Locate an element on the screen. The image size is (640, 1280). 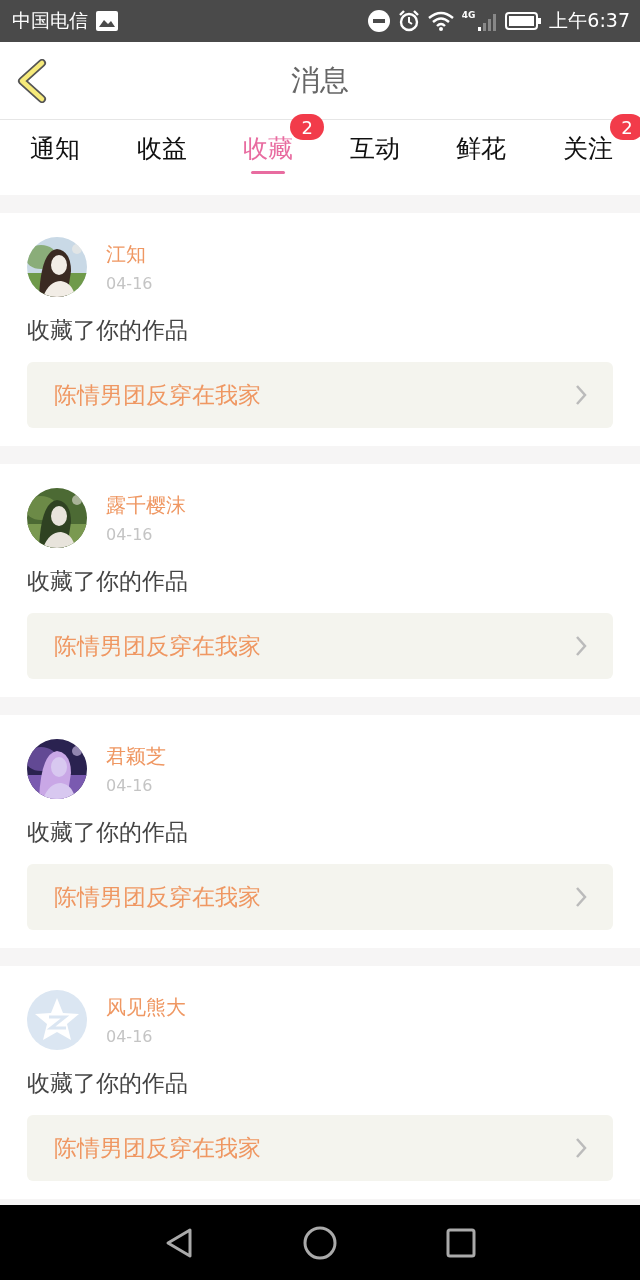
tab: 互动 is located at coordinates (374, 157).